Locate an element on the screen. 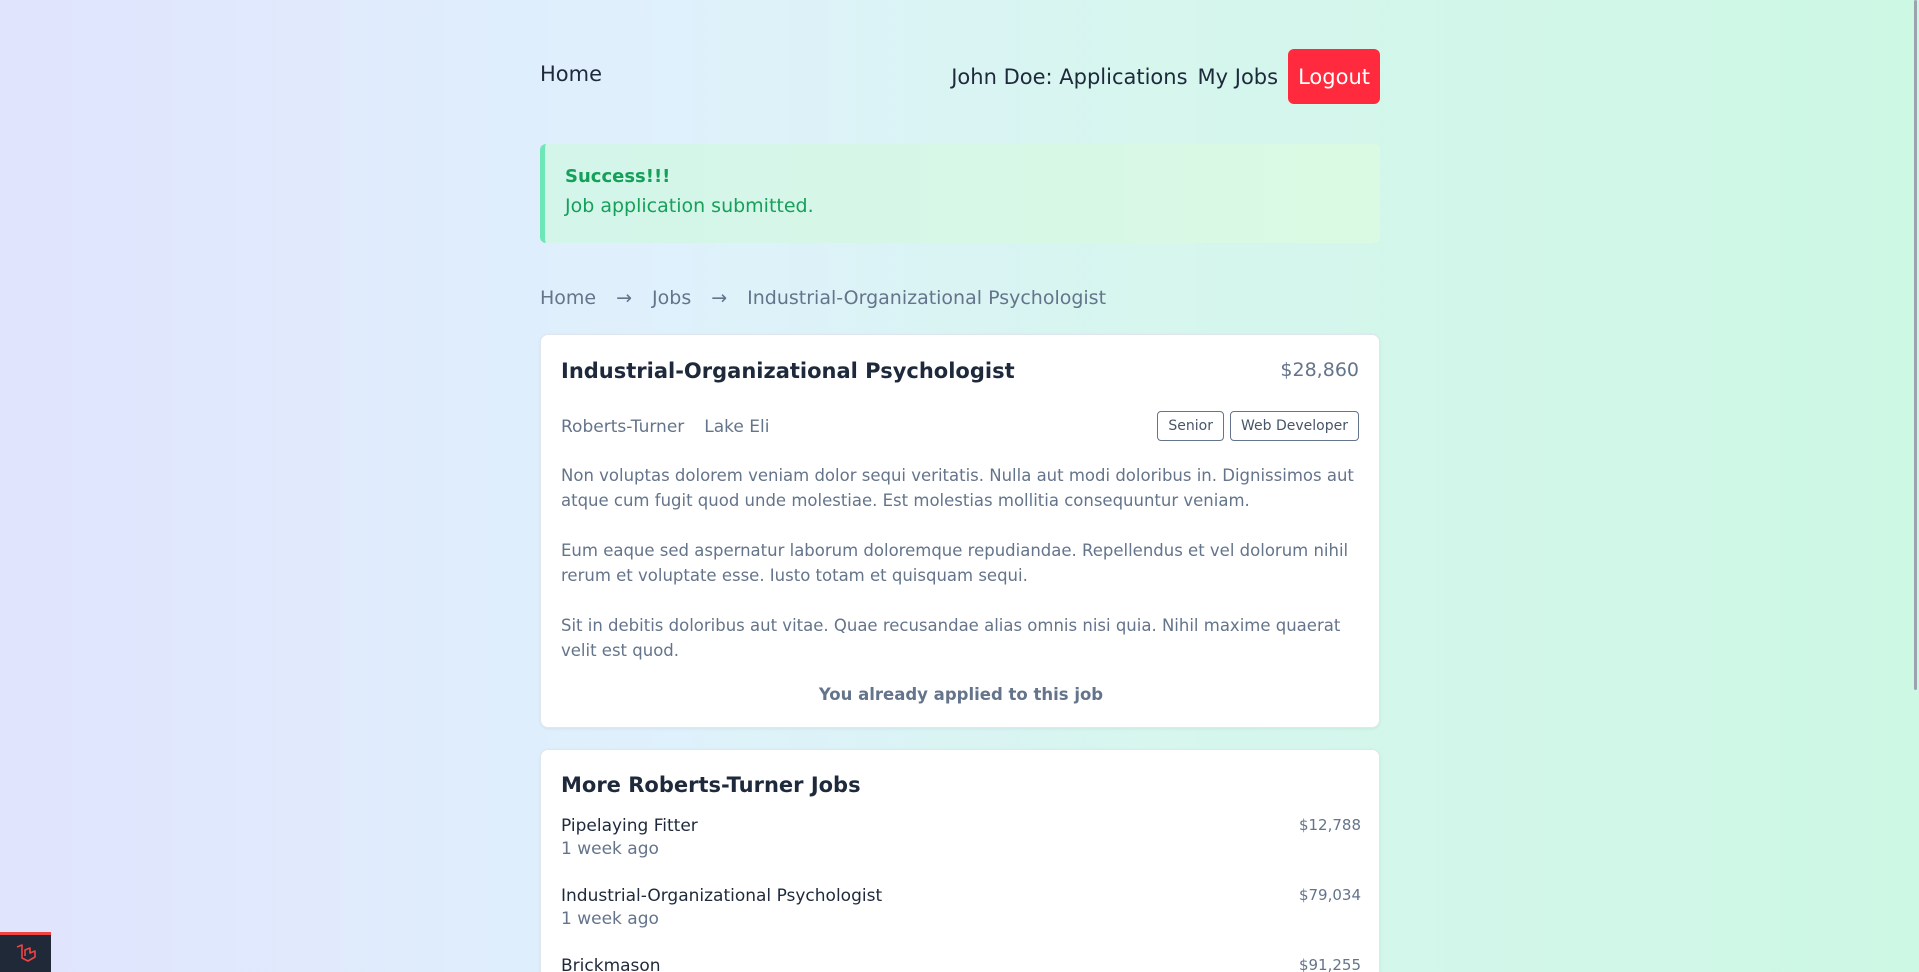 The image size is (1919, 972). more-job-name: Industrial-Organizational Psychologist is located at coordinates (961, 896).